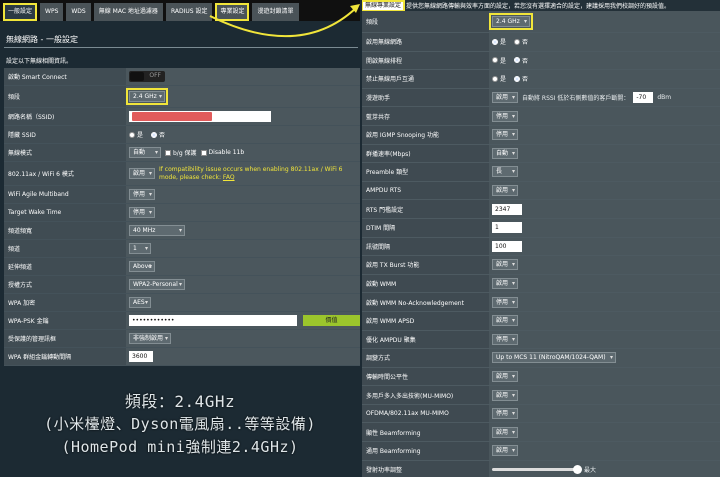 The height and width of the screenshot is (477, 720). What do you see at coordinates (507, 246) in the screenshot?
I see `setting-input: 100` at bounding box center [507, 246].